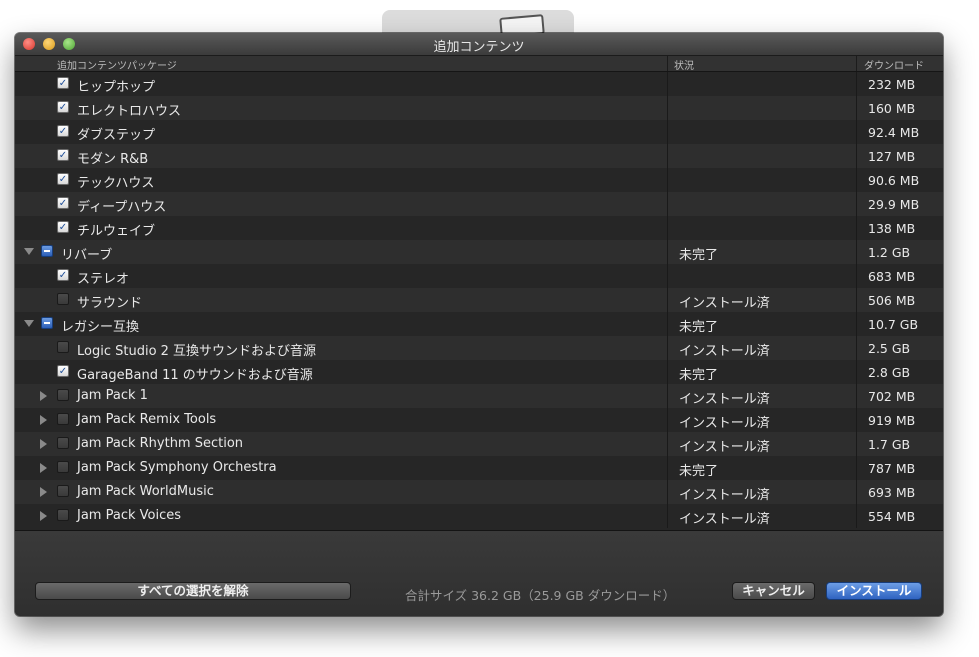  Describe the element at coordinates (116, 231) in the screenshot. I see `package-name: チルウェイブ` at that location.